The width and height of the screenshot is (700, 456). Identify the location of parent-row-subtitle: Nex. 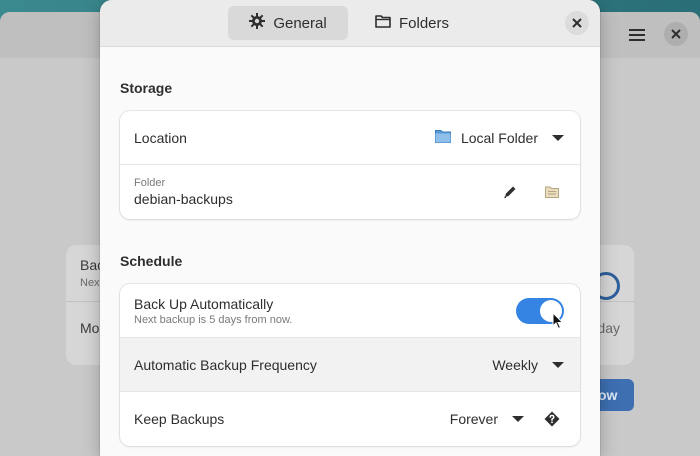
(90, 283).